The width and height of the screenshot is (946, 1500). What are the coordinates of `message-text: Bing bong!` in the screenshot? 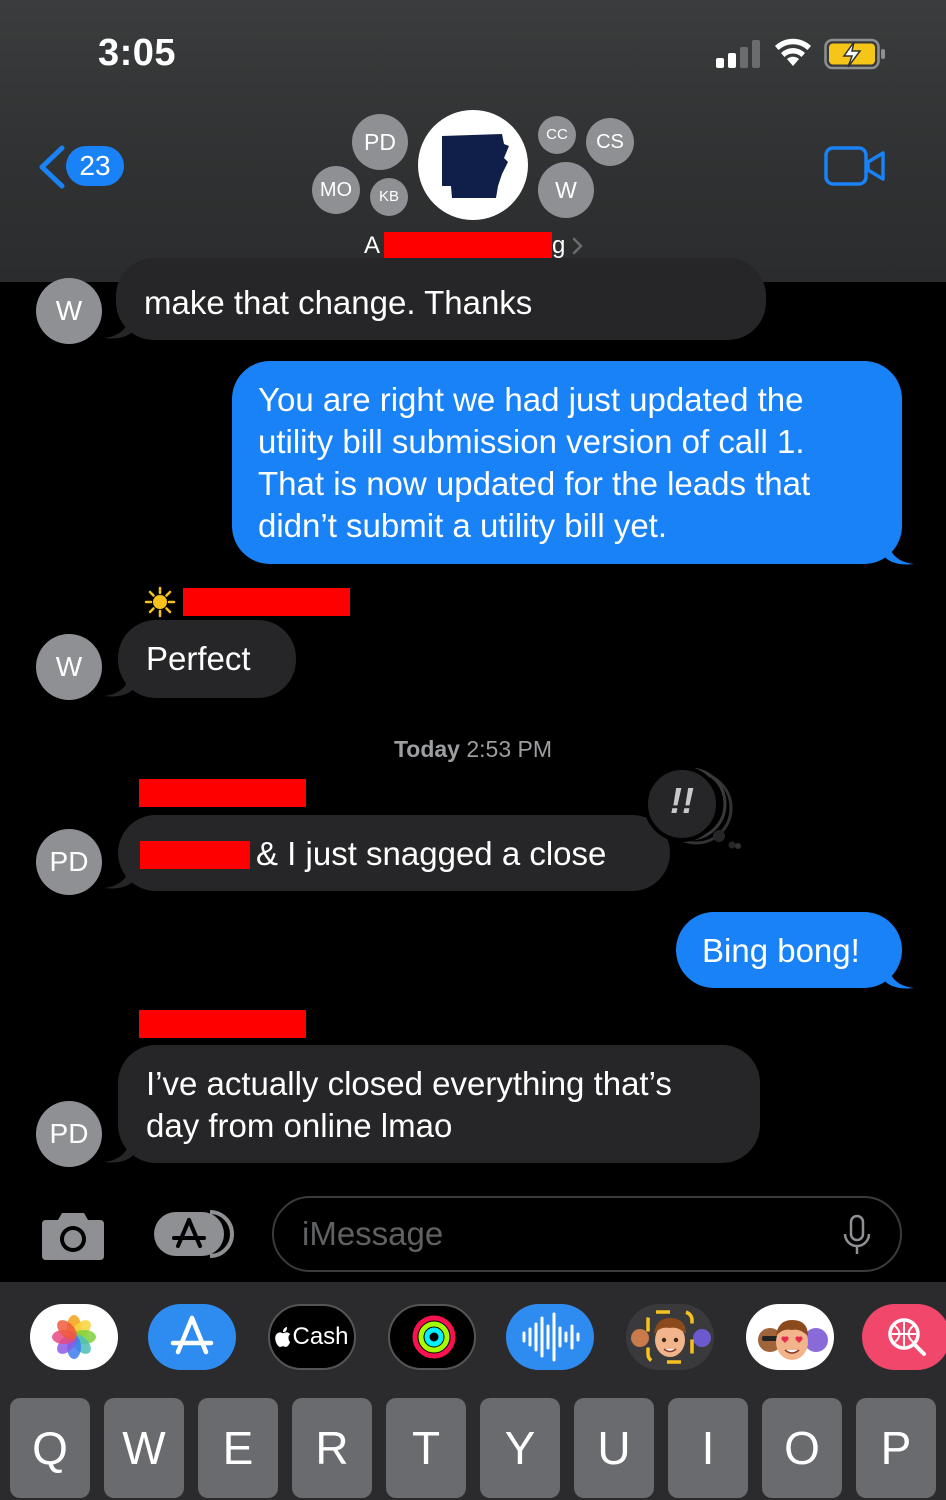 It's located at (781, 950).